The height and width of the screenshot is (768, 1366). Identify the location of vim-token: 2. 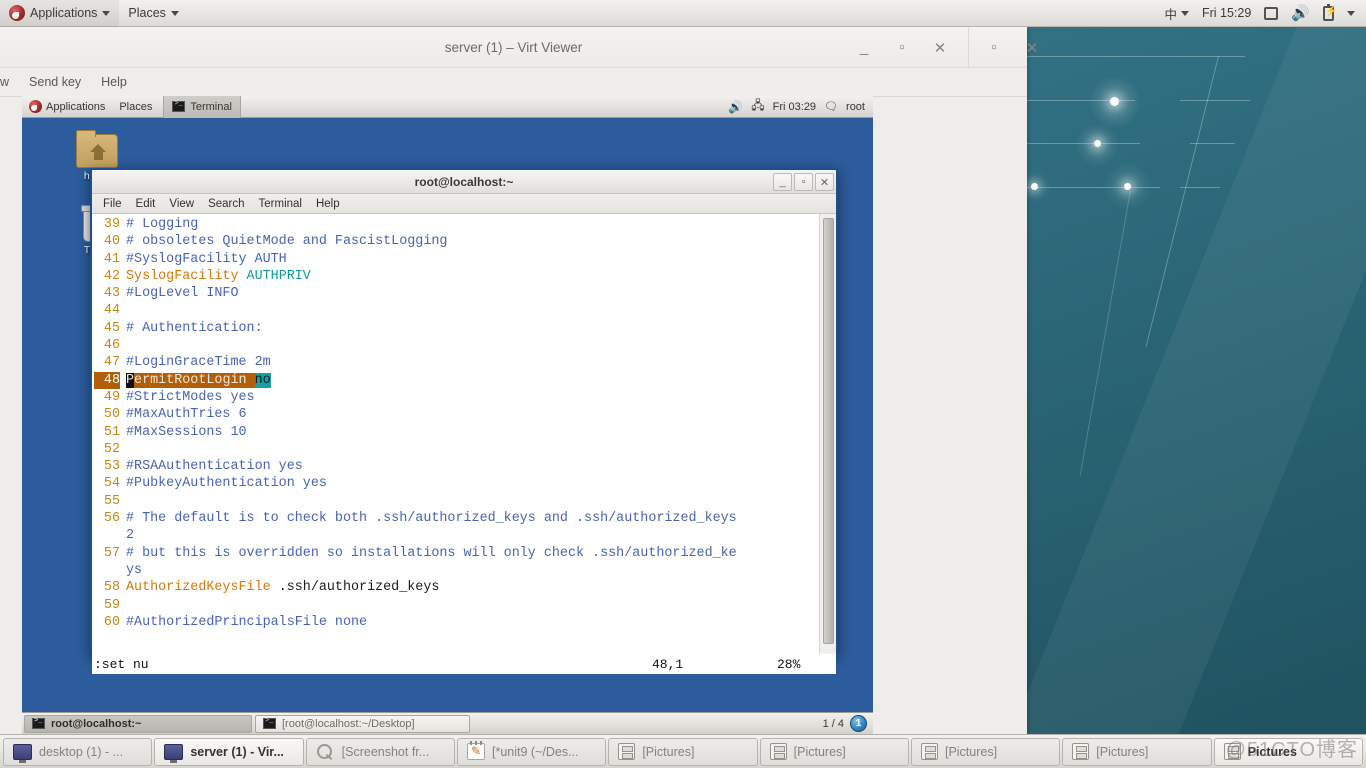
(130, 536).